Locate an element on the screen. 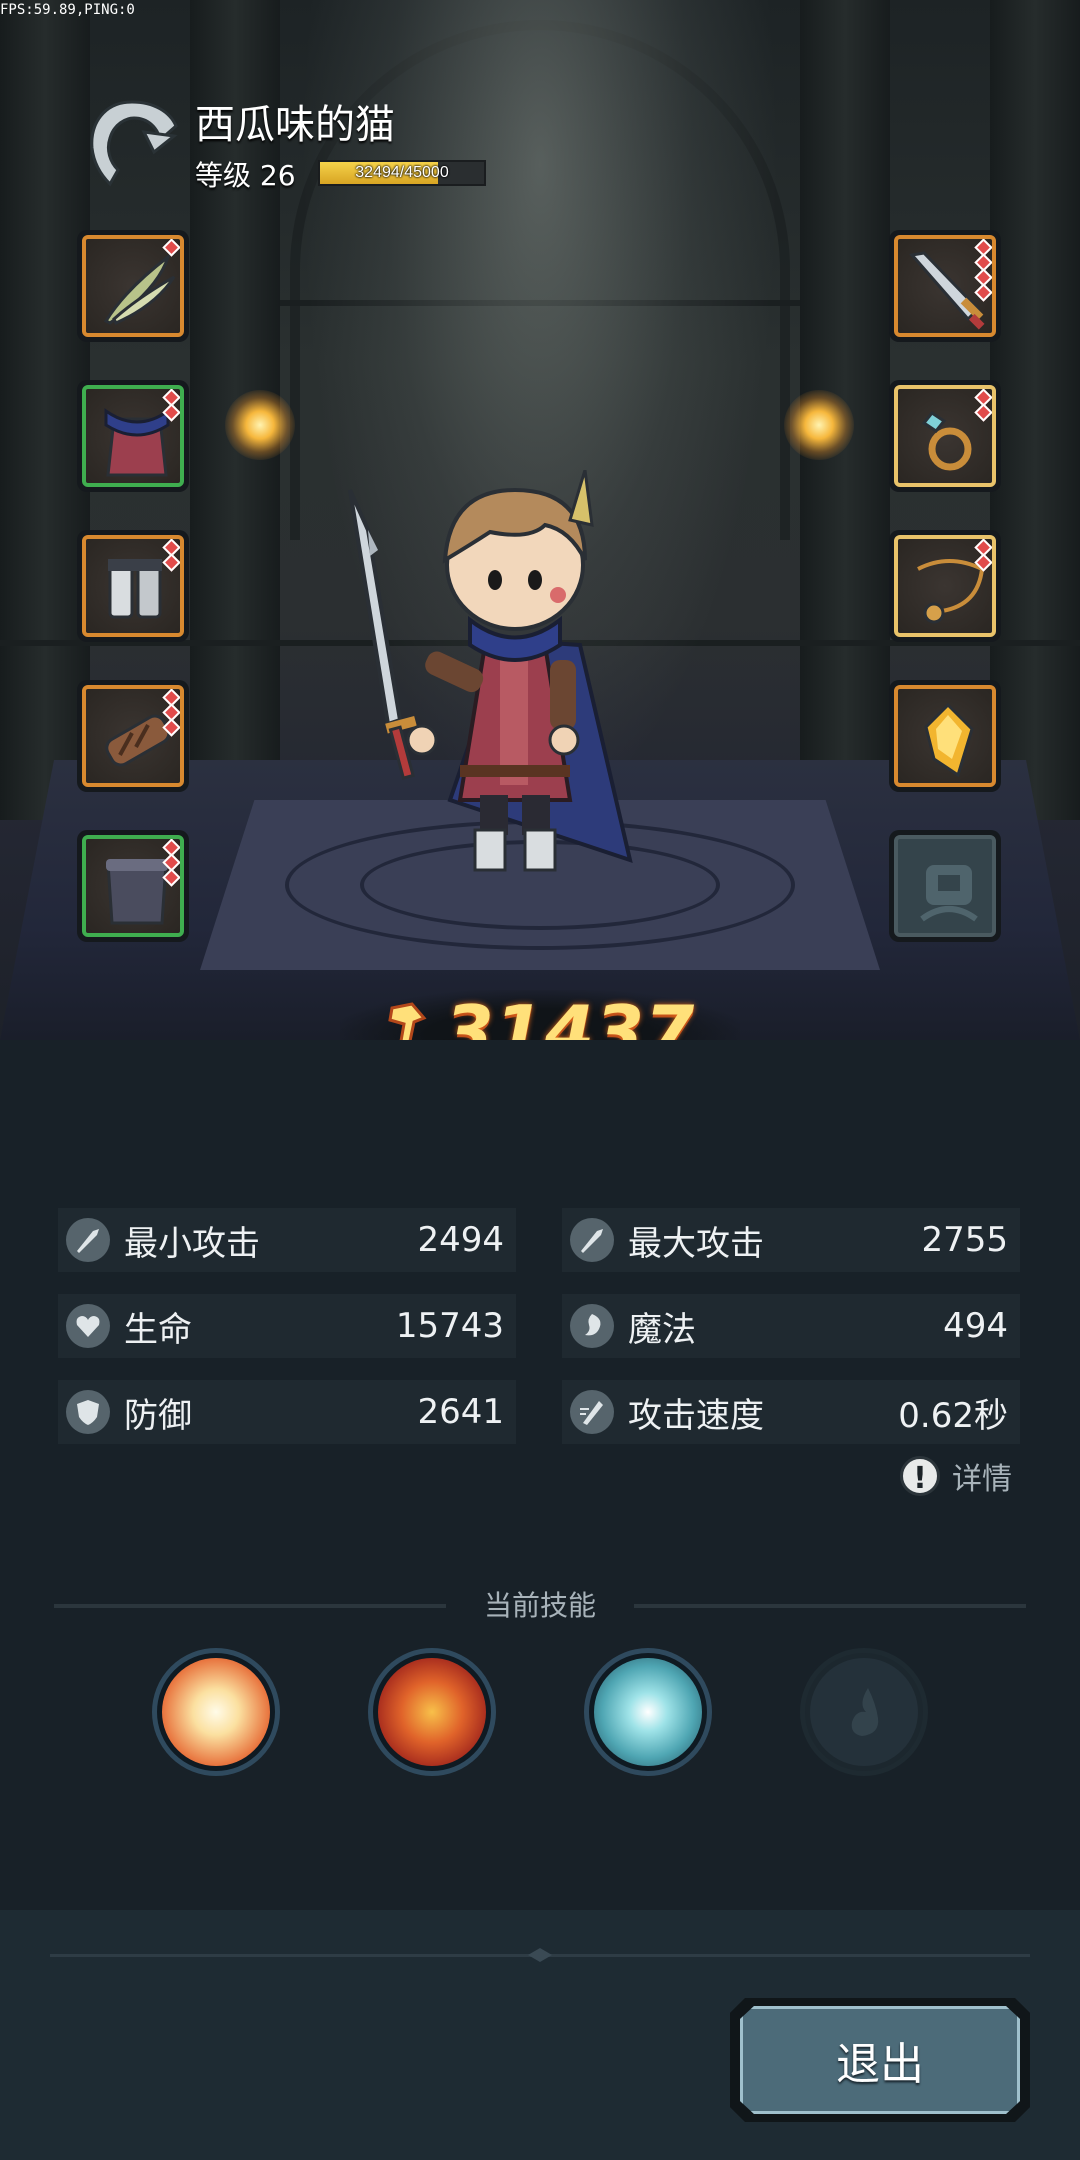 This screenshot has width=1080, height=2160. exclamation-icon: ! is located at coordinates (920, 1476).